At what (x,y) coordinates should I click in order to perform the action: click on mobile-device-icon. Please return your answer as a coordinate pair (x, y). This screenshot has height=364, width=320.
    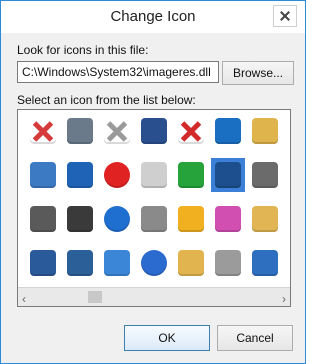
    Looking at the image, I should click on (80, 131).